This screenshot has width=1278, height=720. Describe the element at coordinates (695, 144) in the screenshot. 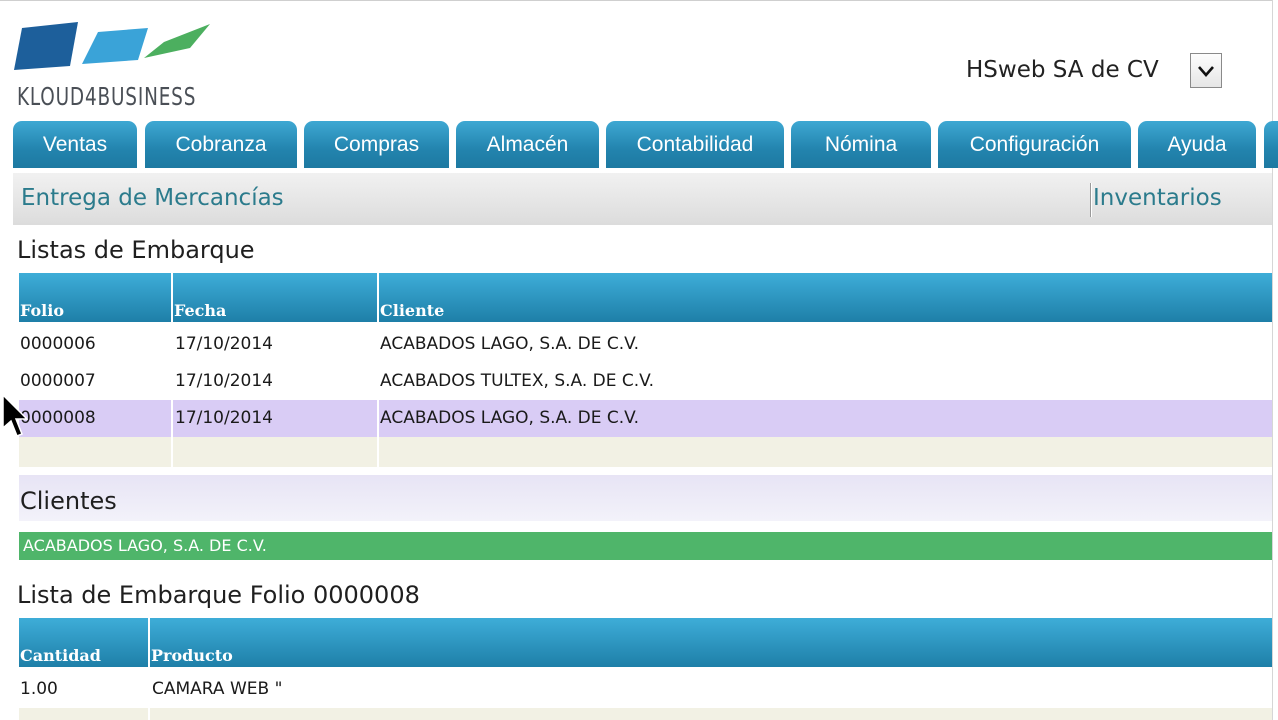

I see `tab-contabilidad: Contabilidad` at that location.